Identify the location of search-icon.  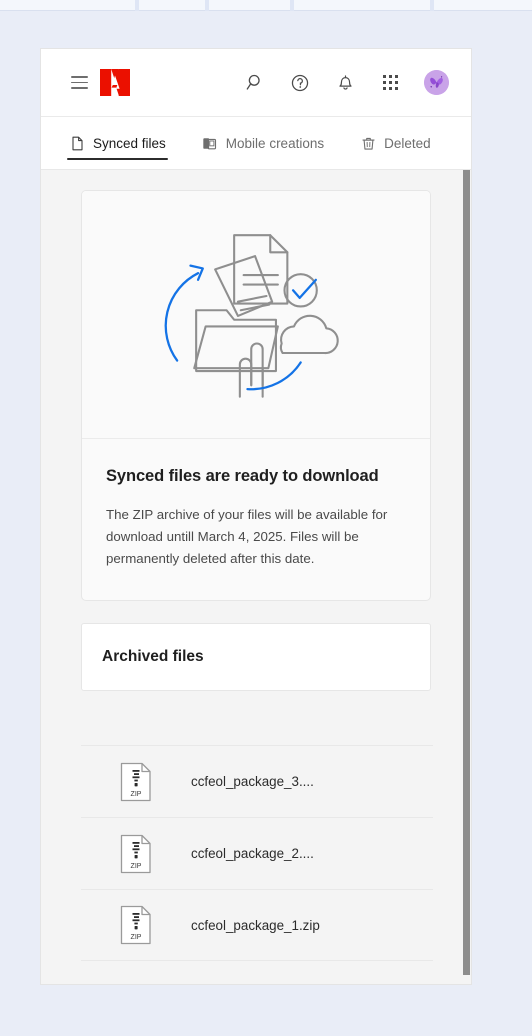
(255, 83).